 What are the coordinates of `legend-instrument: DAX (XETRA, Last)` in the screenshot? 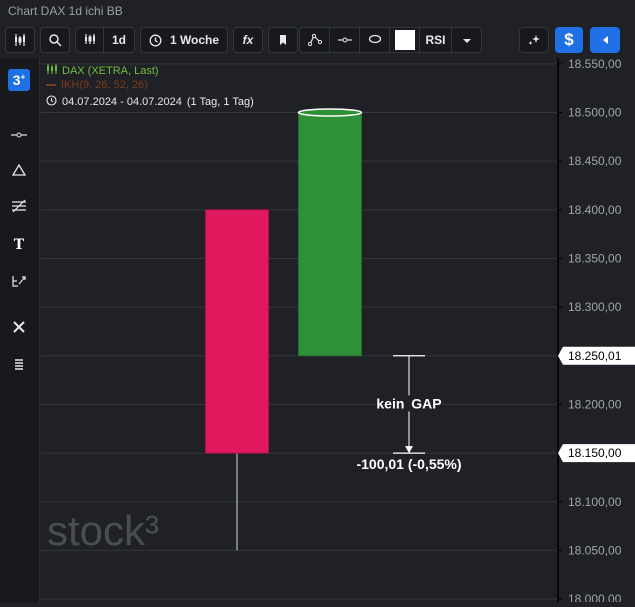 It's located at (102, 70).